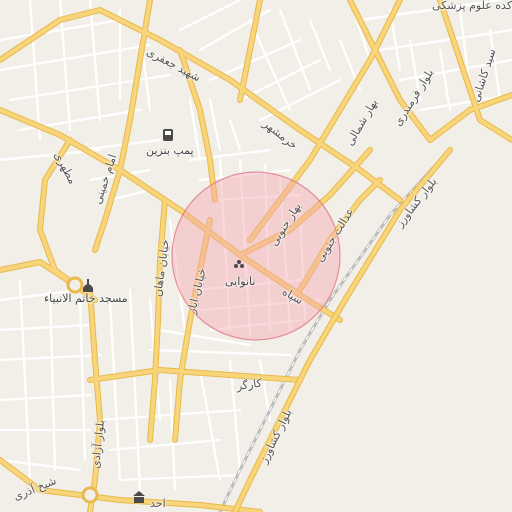  Describe the element at coordinates (249, 384) in the screenshot. I see `label-kargar: کارگر` at that location.